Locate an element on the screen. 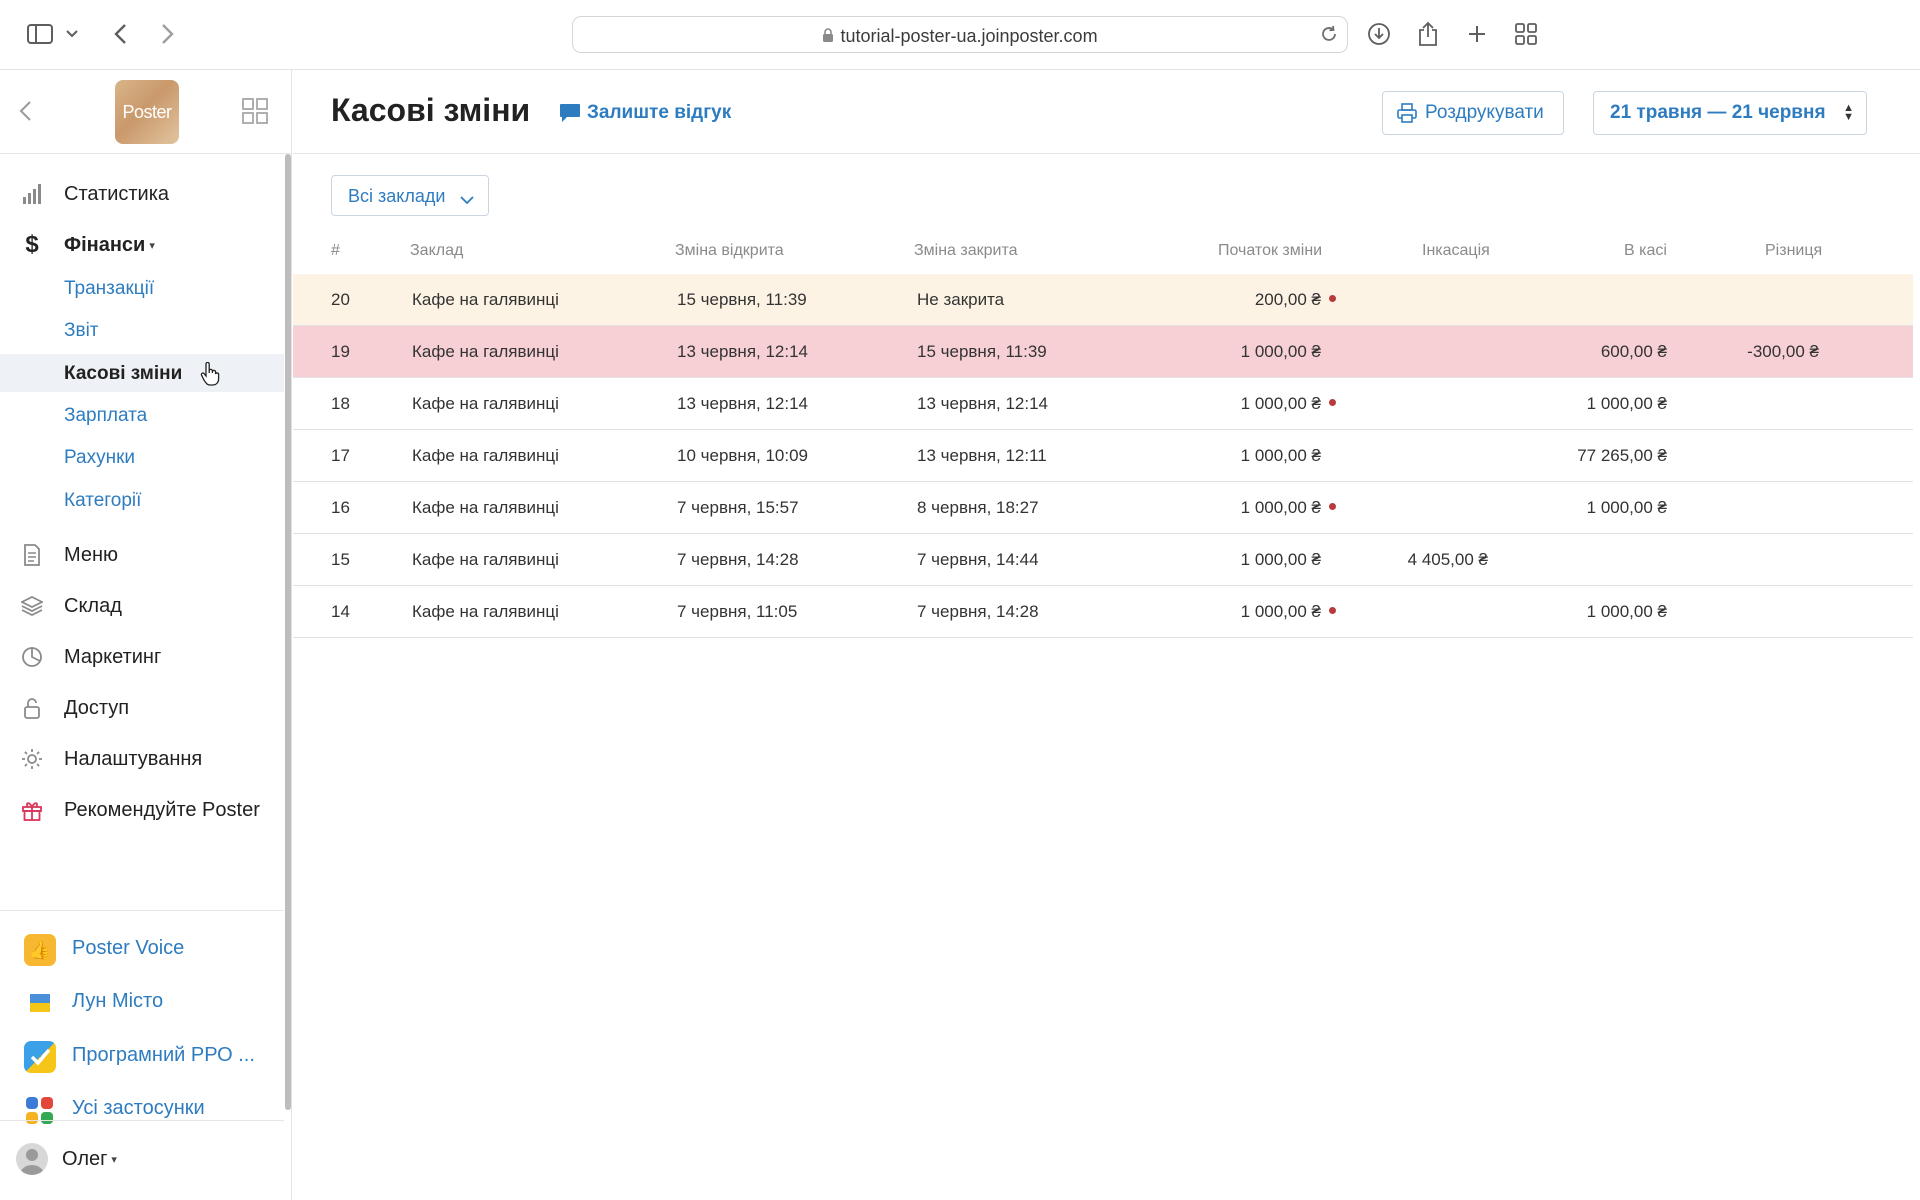 The image size is (1920, 1200). column-header: Зміна закрита is located at coordinates (966, 250).